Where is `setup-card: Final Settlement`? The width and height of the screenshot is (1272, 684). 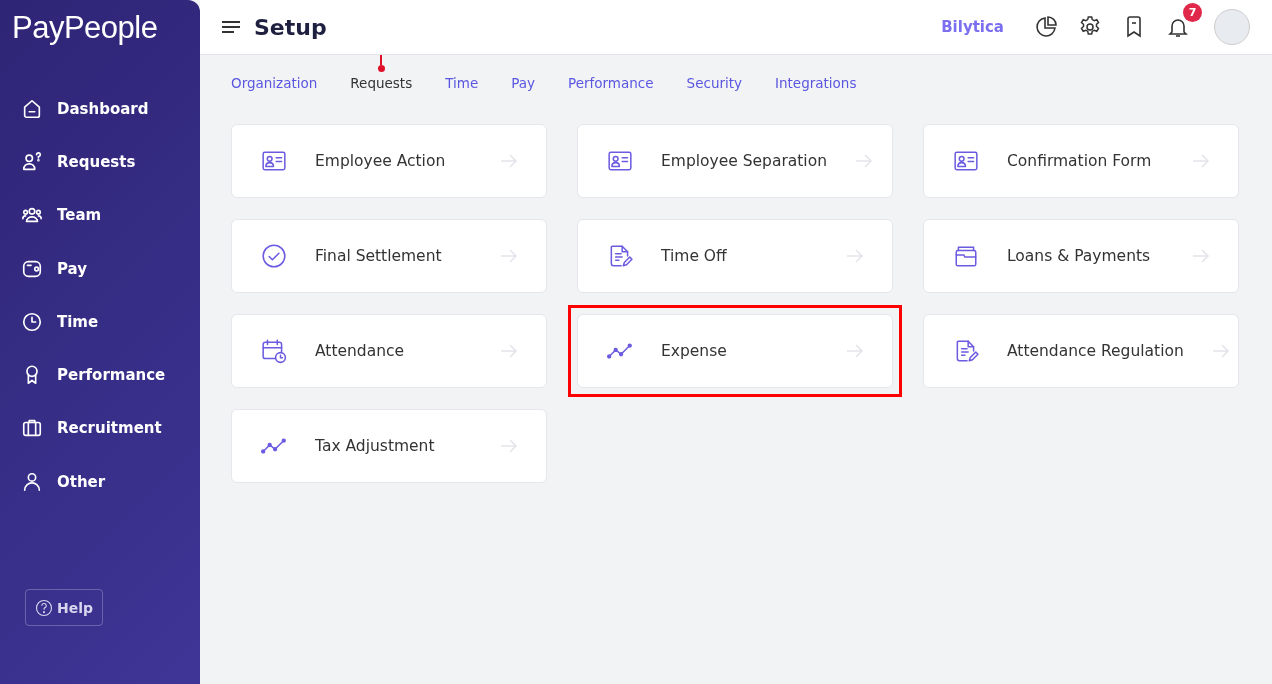 setup-card: Final Settlement is located at coordinates (389, 256).